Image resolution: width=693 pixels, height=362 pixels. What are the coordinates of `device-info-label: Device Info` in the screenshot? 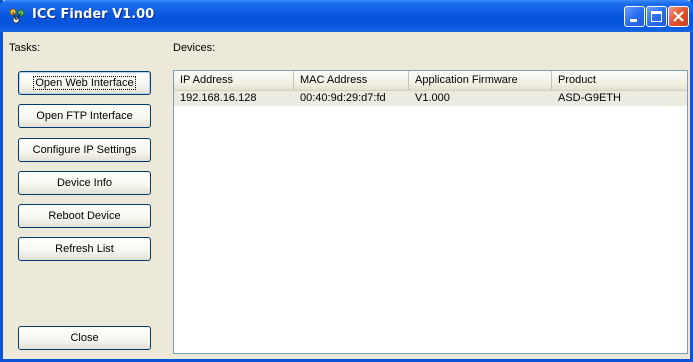 It's located at (84, 183).